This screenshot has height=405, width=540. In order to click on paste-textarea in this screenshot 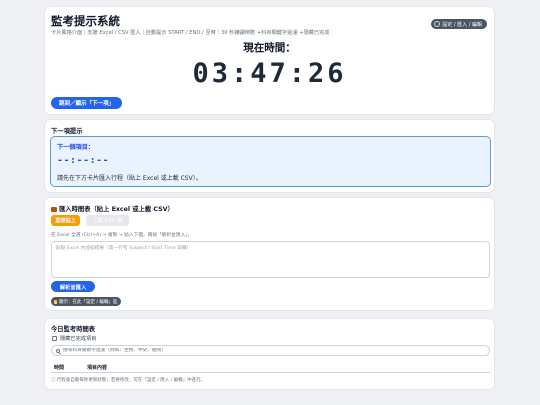, I will do `click(270, 259)`.